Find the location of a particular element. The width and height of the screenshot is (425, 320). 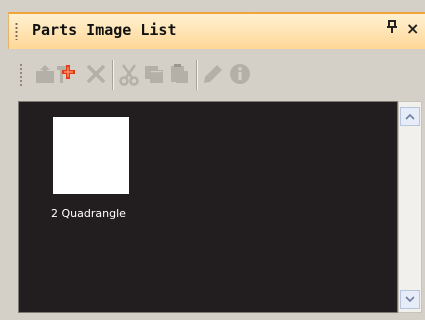

pencil-icon is located at coordinates (213, 74).